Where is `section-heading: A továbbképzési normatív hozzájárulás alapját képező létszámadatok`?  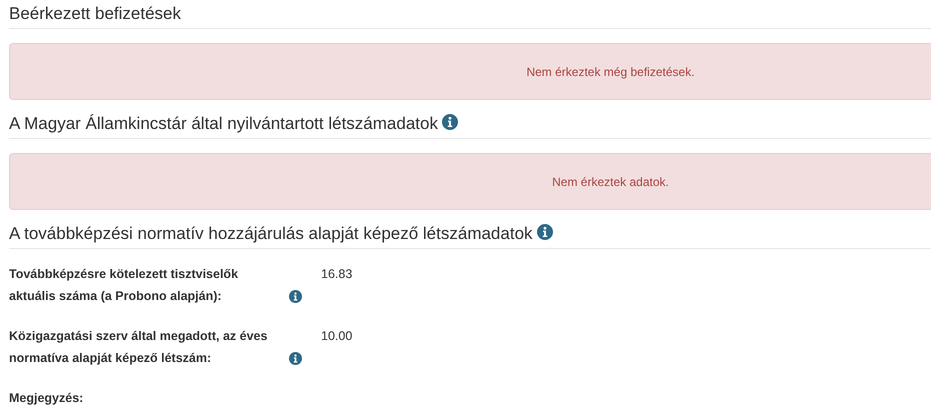 section-heading: A továbbképzési normatív hozzájárulás alapját képező létszámadatok is located at coordinates (271, 234).